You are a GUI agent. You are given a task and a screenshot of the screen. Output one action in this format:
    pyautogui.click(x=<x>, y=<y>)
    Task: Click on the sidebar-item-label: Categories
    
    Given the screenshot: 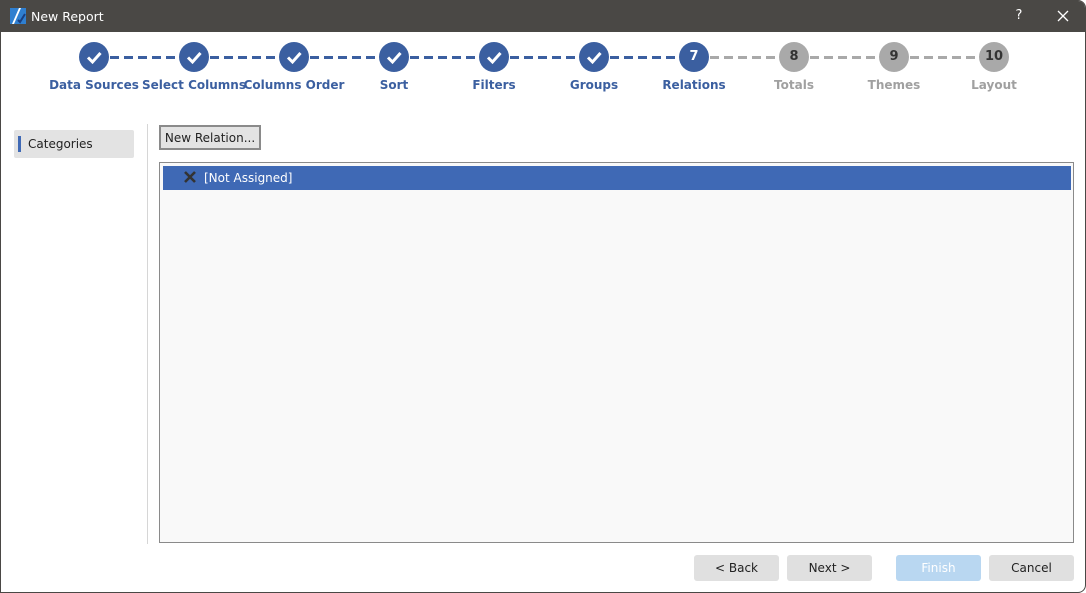 What is the action you would take?
    pyautogui.click(x=60, y=144)
    